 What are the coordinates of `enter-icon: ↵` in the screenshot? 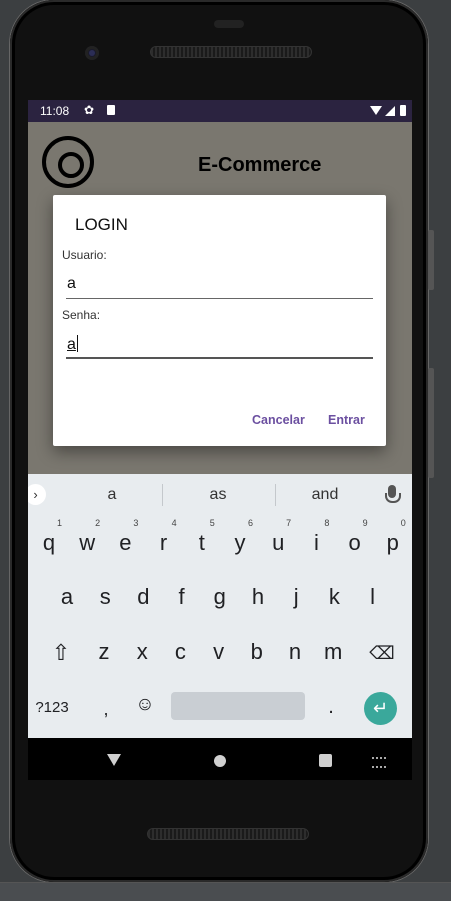 It's located at (380, 708).